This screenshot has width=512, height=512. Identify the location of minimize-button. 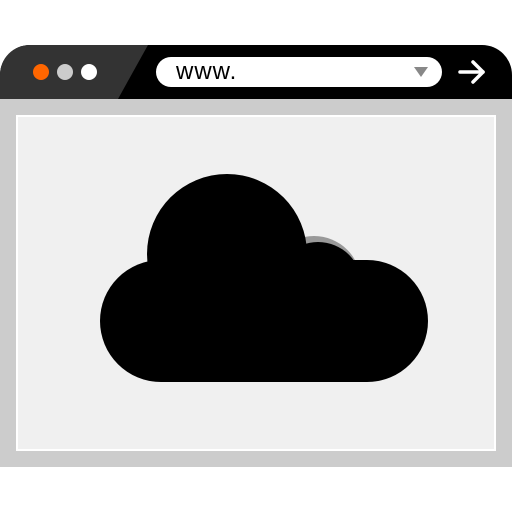
(65, 72).